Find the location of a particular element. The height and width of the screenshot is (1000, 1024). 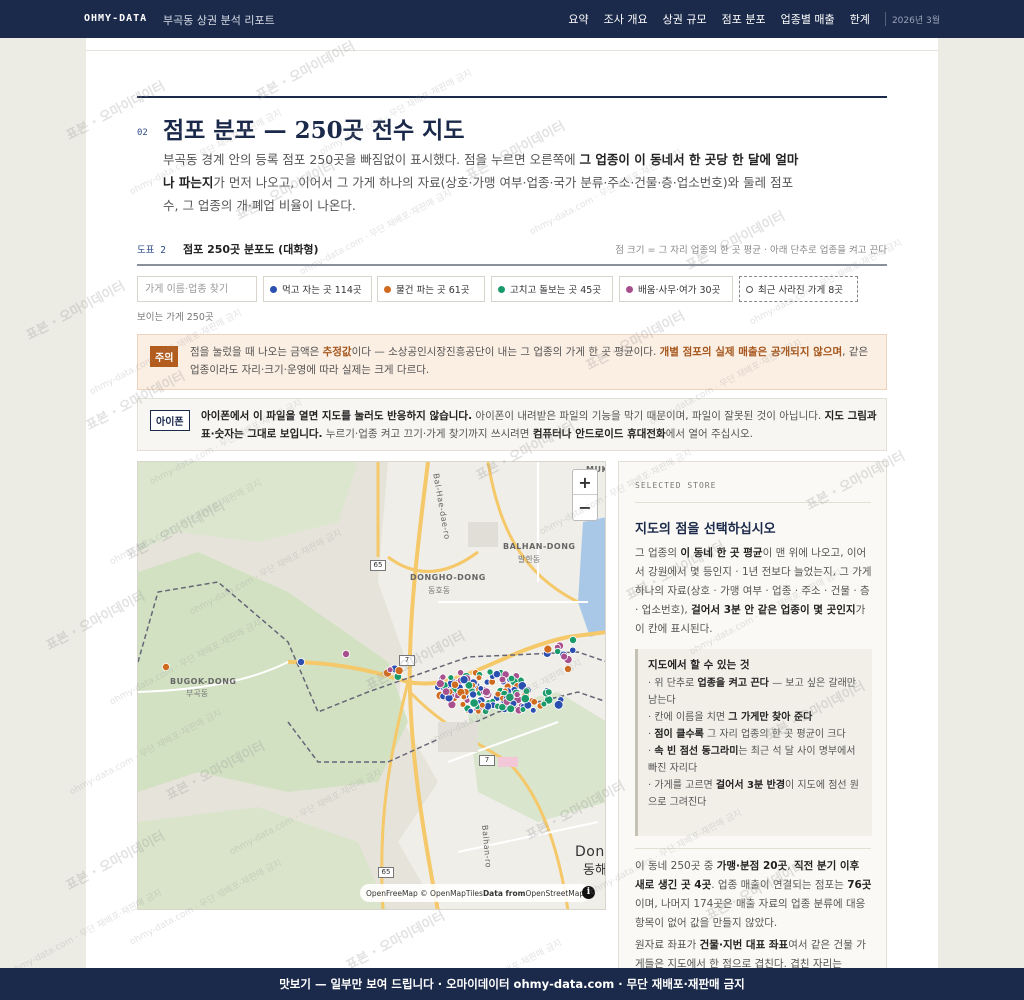

route-shield-7: 7 is located at coordinates (407, 660).